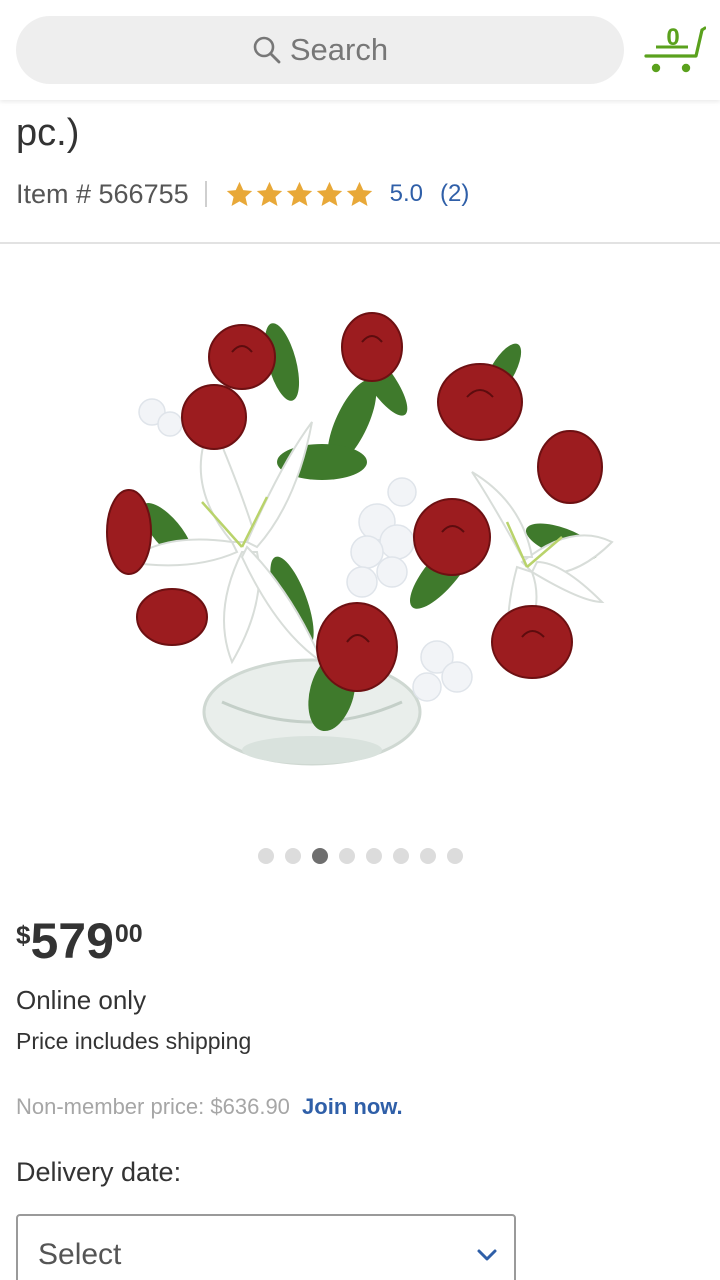 This screenshot has width=720, height=1280. I want to click on price-cents: 00, so click(128, 934).